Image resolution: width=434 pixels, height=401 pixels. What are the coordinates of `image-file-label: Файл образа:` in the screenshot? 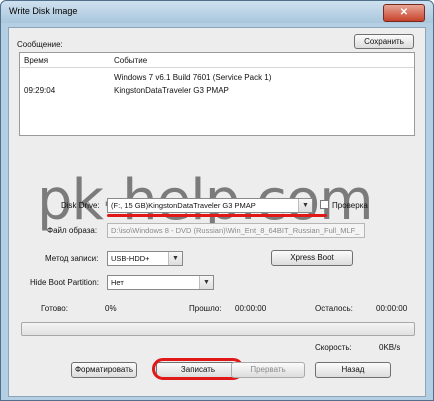 It's located at (72, 230).